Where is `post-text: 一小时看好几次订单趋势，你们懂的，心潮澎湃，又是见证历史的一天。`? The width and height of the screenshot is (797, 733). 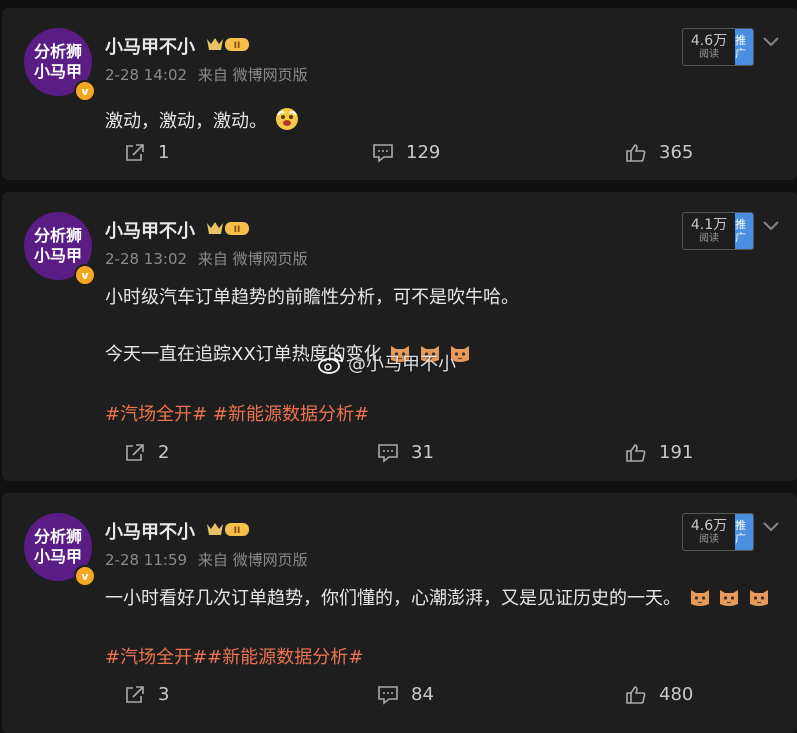 post-text: 一小时看好几次订单趋势，你们懂的，心潮澎湃，又是见证历史的一天。 is located at coordinates (437, 599).